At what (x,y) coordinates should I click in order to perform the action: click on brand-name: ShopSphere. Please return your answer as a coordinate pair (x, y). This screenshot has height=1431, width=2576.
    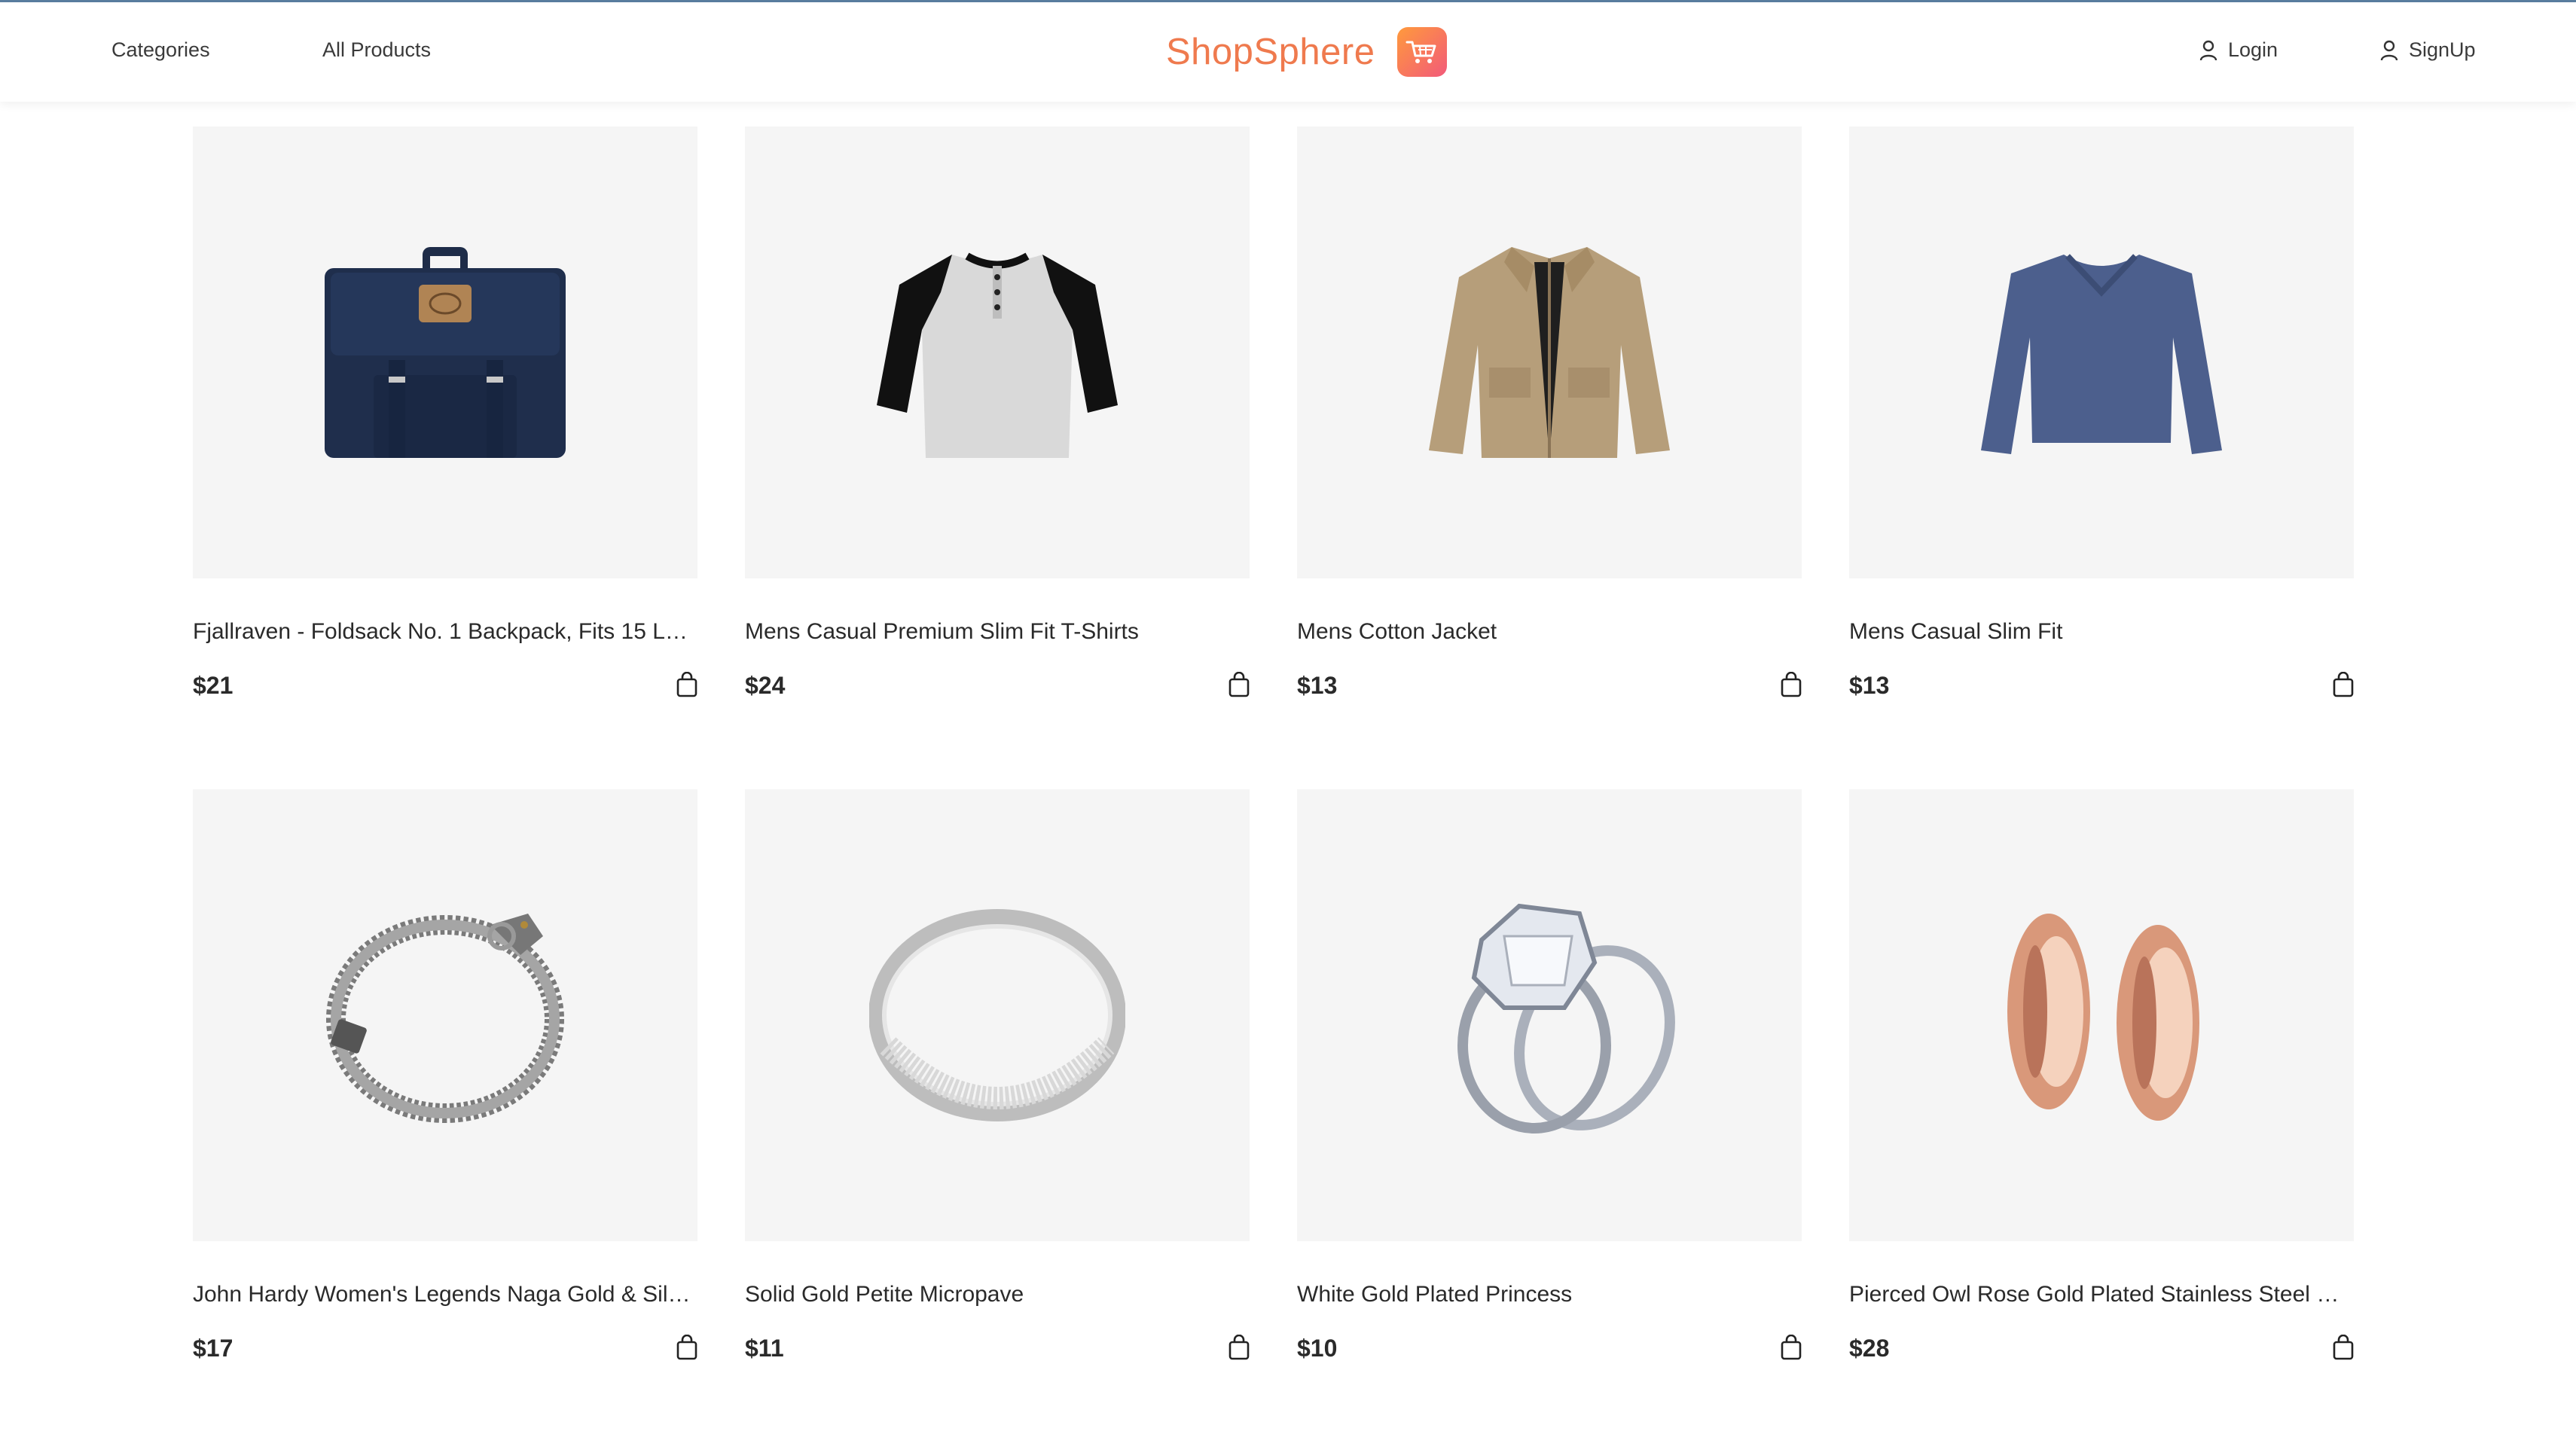
    Looking at the image, I should click on (1271, 52).